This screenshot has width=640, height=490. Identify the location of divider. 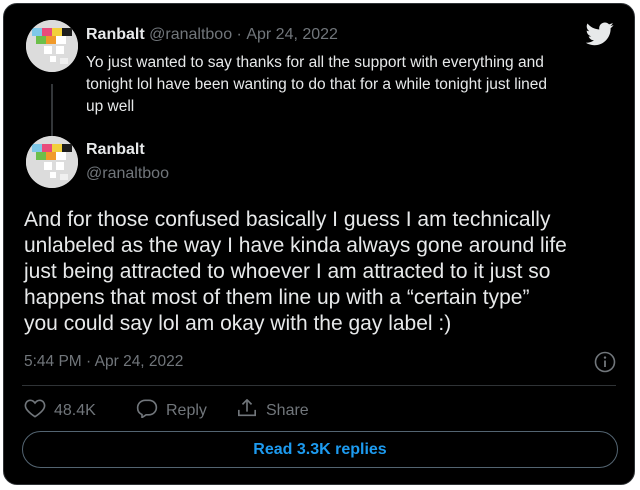
(319, 385).